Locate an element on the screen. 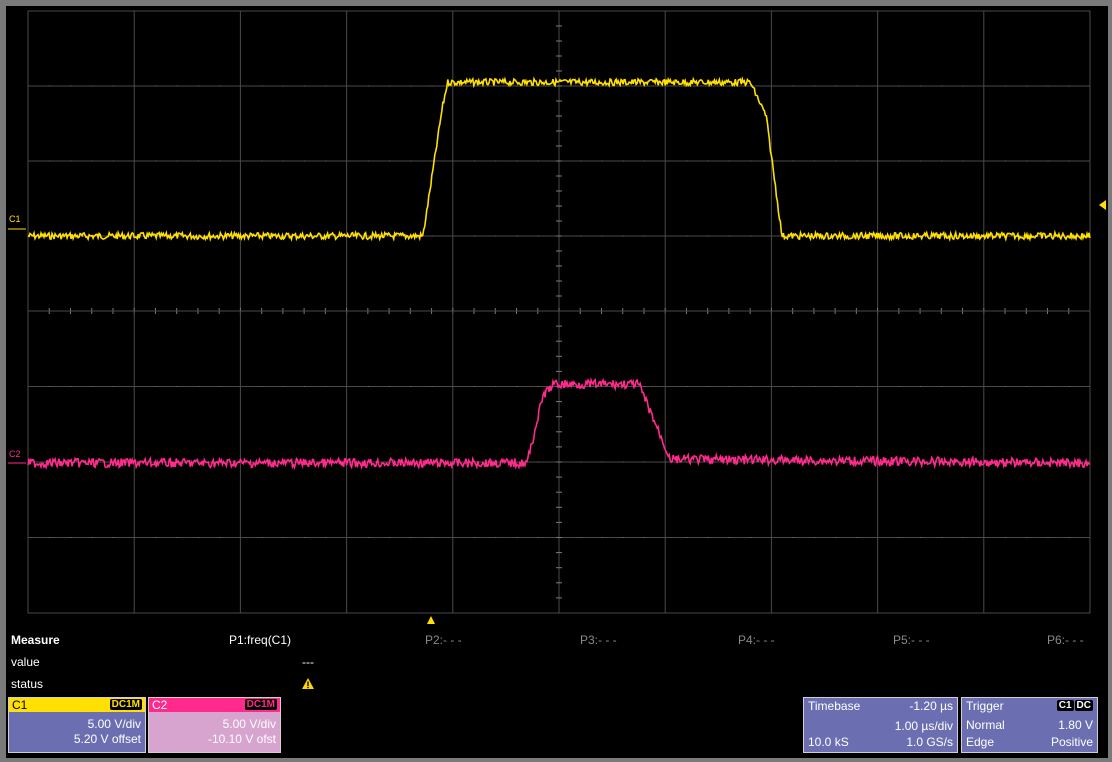 This screenshot has width=1112, height=762. trigger-source: C1 is located at coordinates (1065, 705).